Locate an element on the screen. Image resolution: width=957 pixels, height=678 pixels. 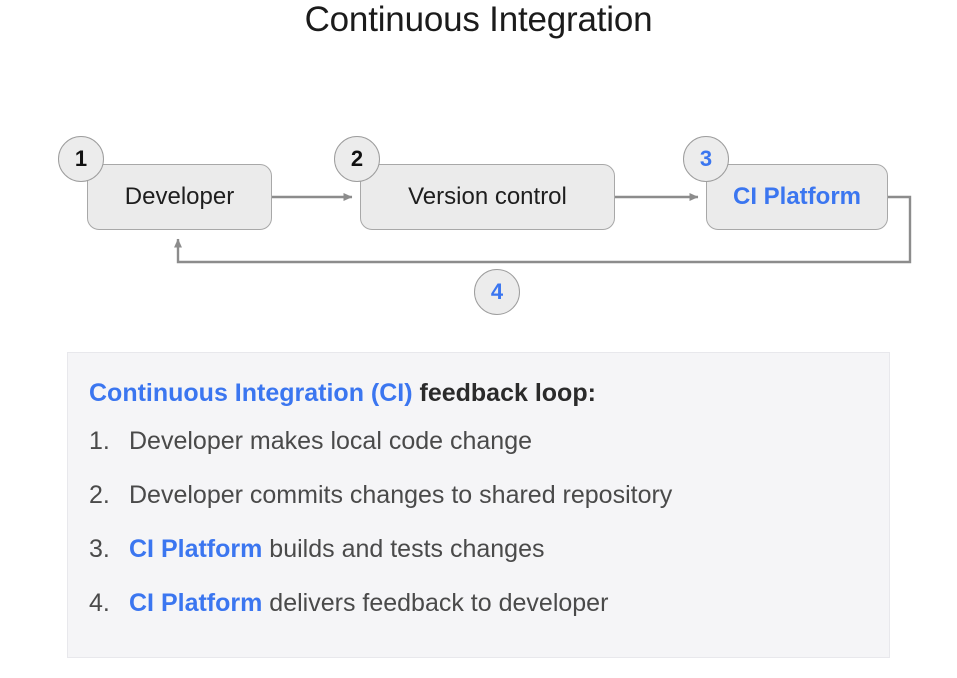
list-item-text: CI Platform builds and tests changes is located at coordinates (337, 549).